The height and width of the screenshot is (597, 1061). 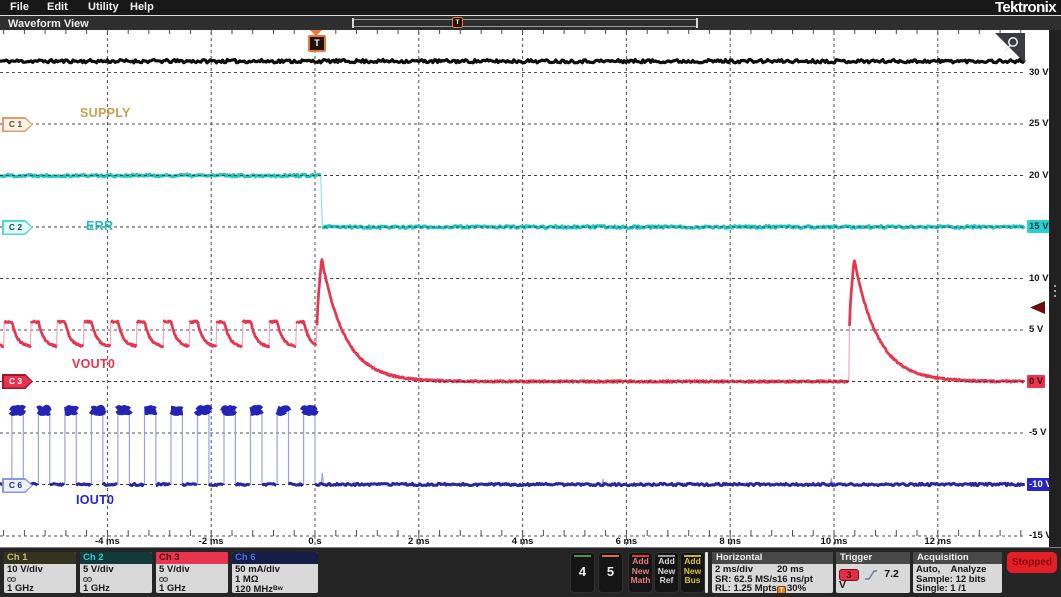 What do you see at coordinates (142, 7) in the screenshot?
I see `menu-help: Help` at bounding box center [142, 7].